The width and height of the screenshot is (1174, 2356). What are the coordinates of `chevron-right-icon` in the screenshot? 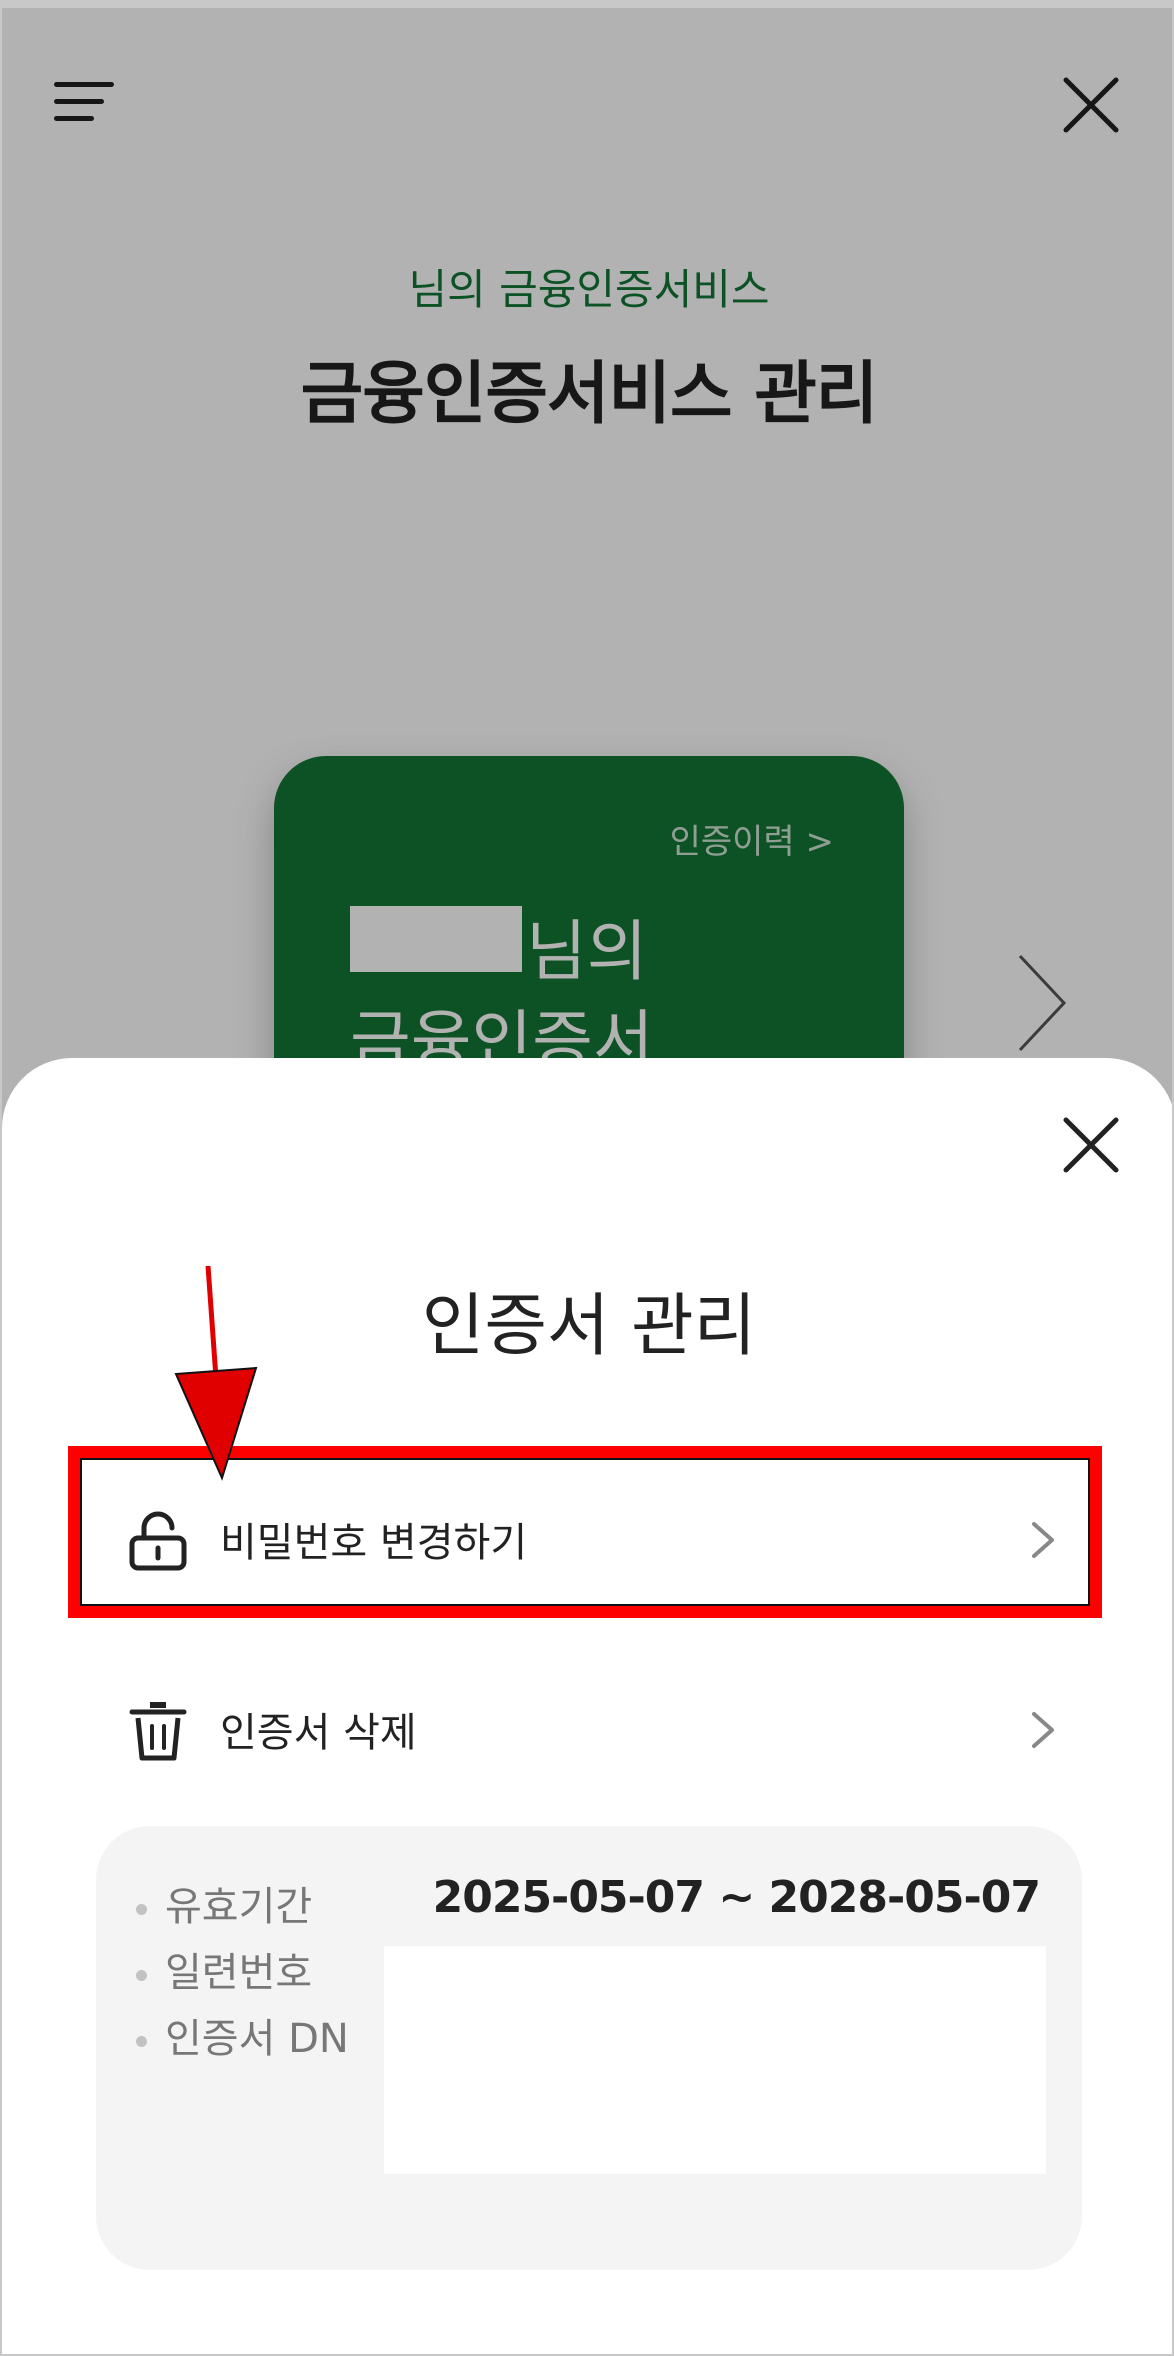 It's located at (1043, 1730).